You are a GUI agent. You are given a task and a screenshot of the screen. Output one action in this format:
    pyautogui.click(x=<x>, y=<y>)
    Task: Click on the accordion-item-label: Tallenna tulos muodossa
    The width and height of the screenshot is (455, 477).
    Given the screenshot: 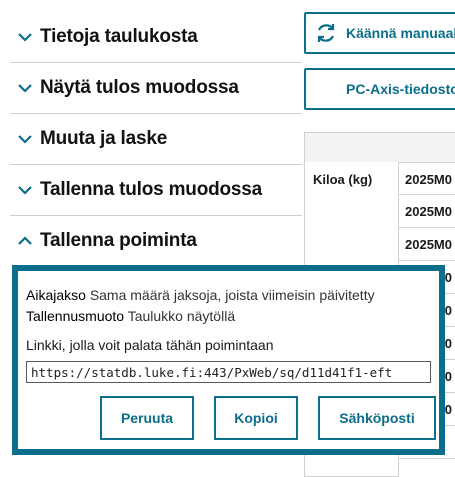 What is the action you would take?
    pyautogui.click(x=151, y=189)
    